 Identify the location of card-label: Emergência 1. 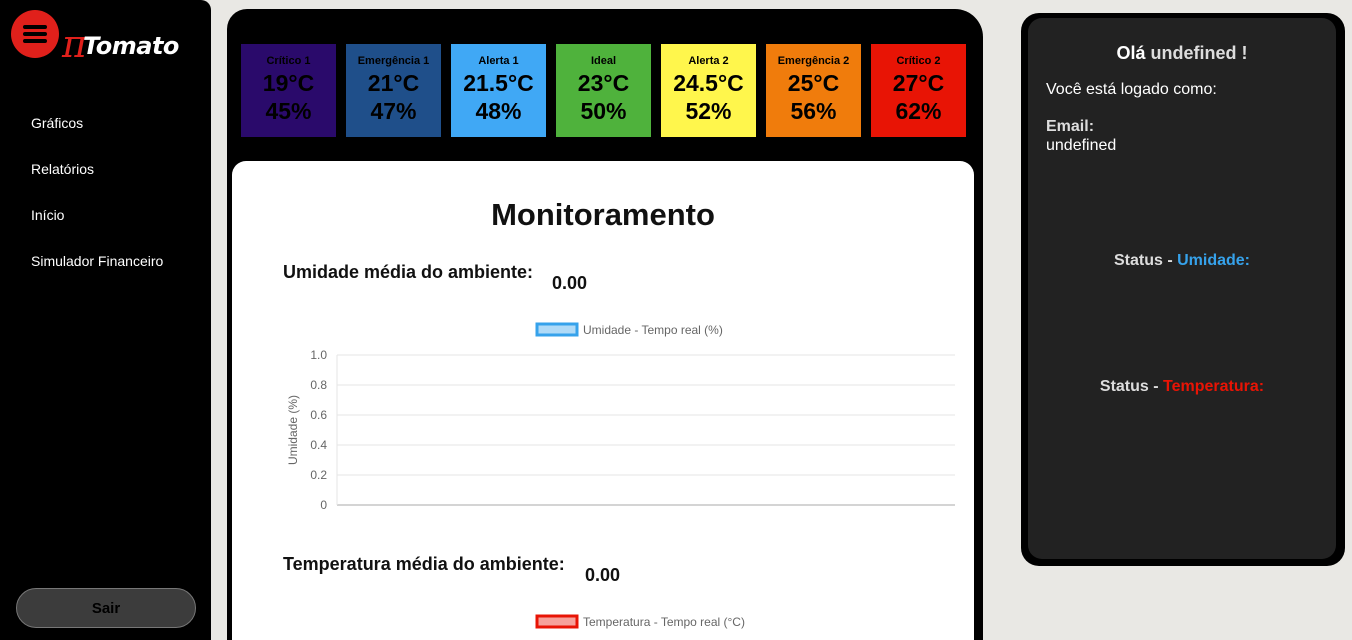
(393, 61).